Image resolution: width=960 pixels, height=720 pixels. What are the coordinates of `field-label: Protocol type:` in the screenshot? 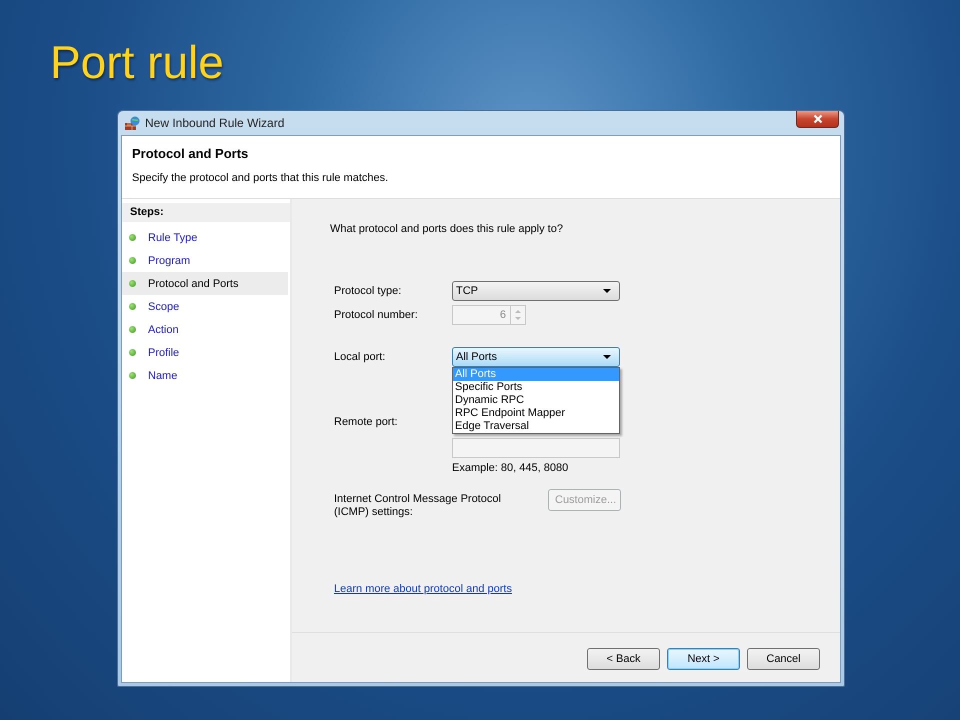 It's located at (368, 291).